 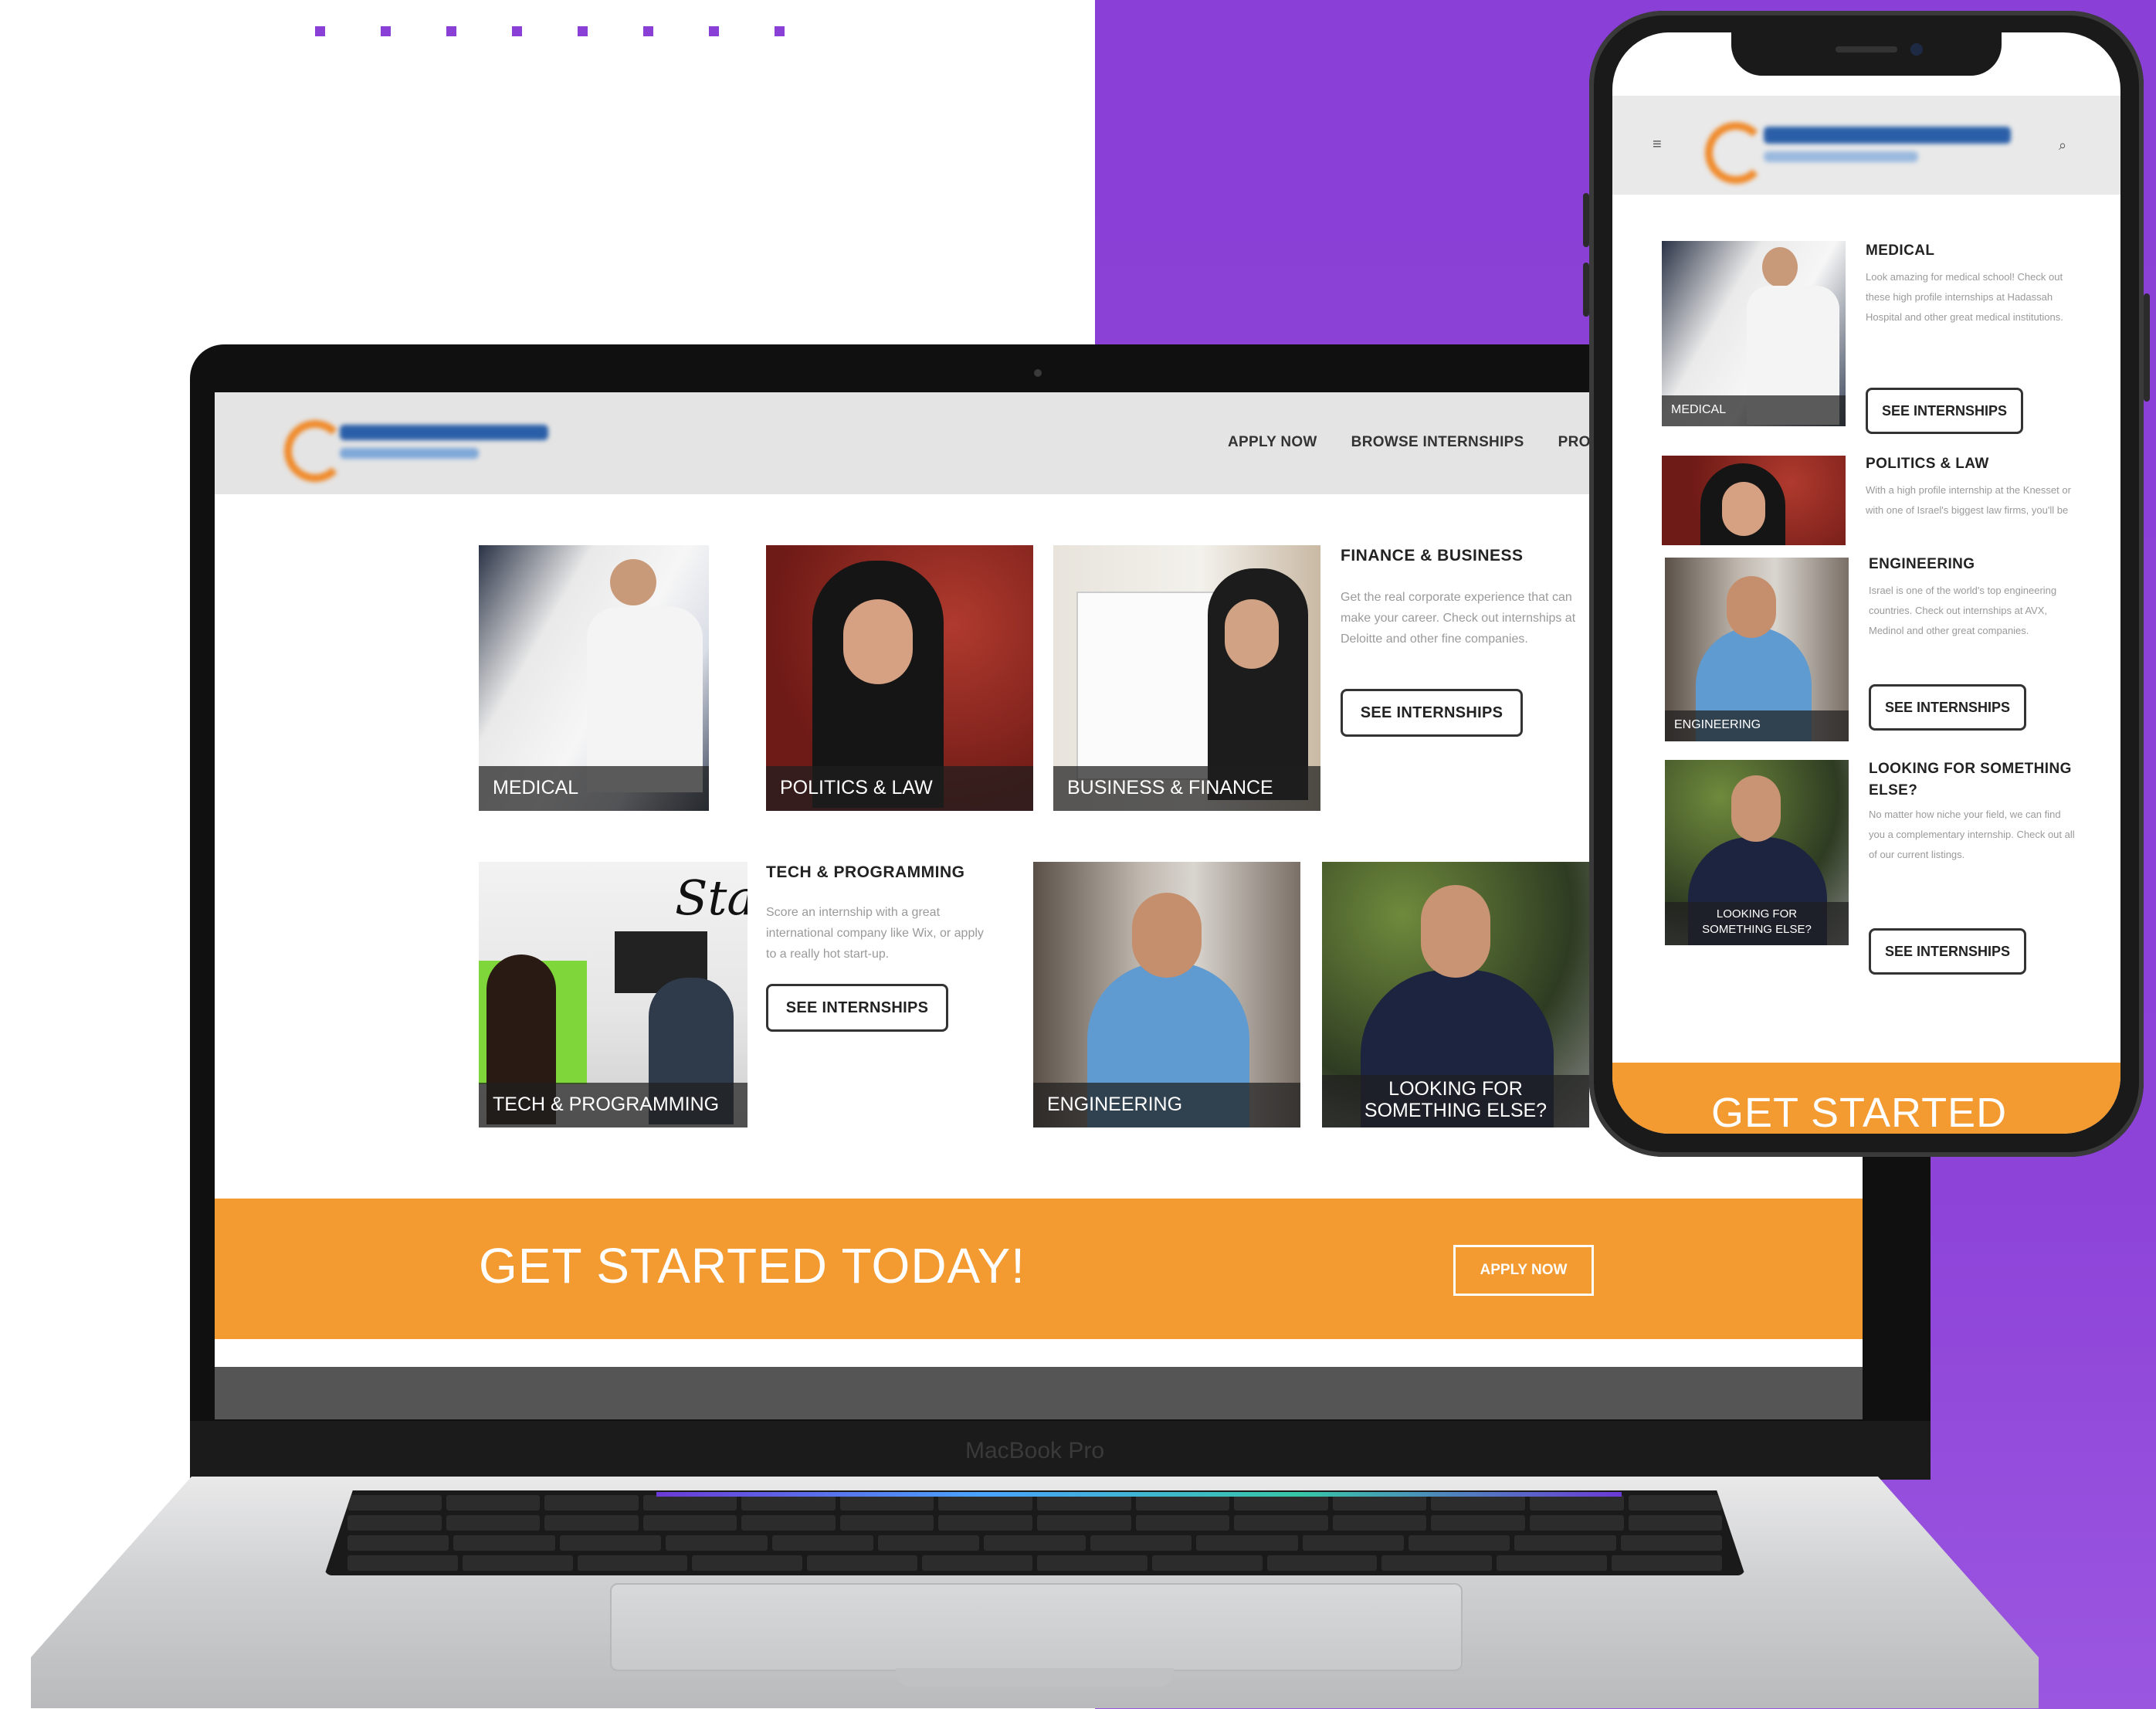 What do you see at coordinates (1927, 464) in the screenshot?
I see `phone-politics-title: POLITICS & LAW` at bounding box center [1927, 464].